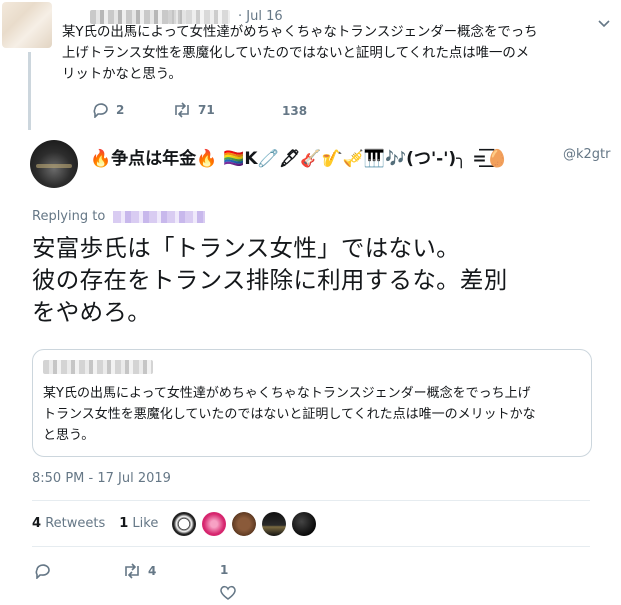  Describe the element at coordinates (228, 592) in the screenshot. I see `heart-icon` at that location.